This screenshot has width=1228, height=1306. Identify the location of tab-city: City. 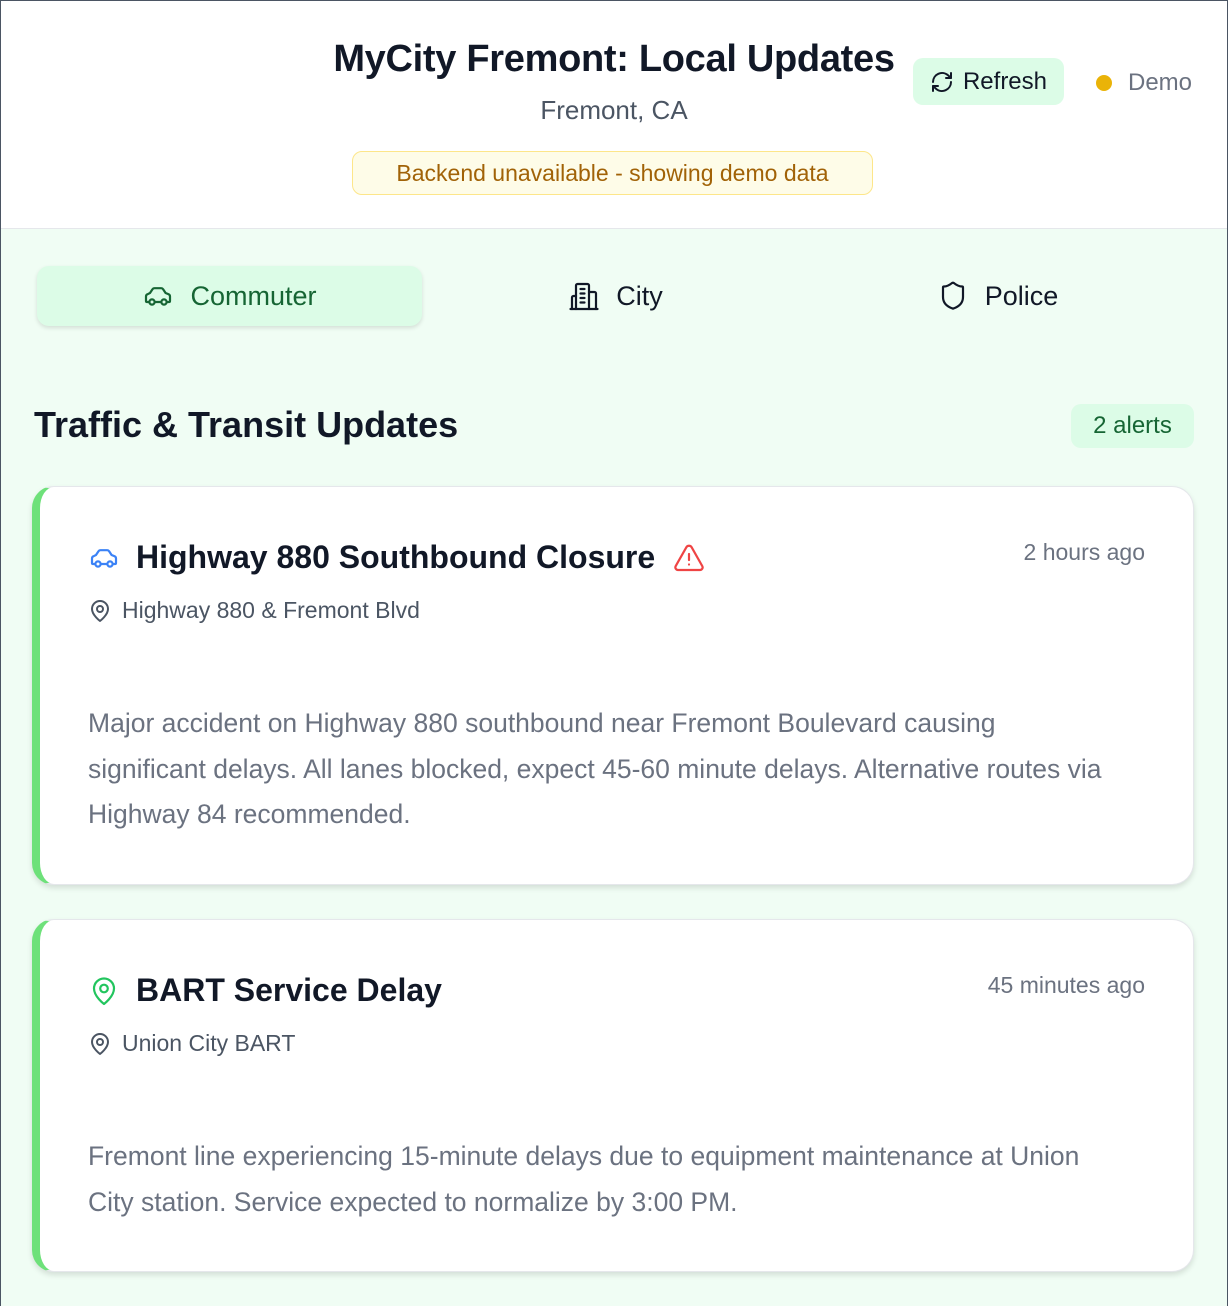
(615, 296).